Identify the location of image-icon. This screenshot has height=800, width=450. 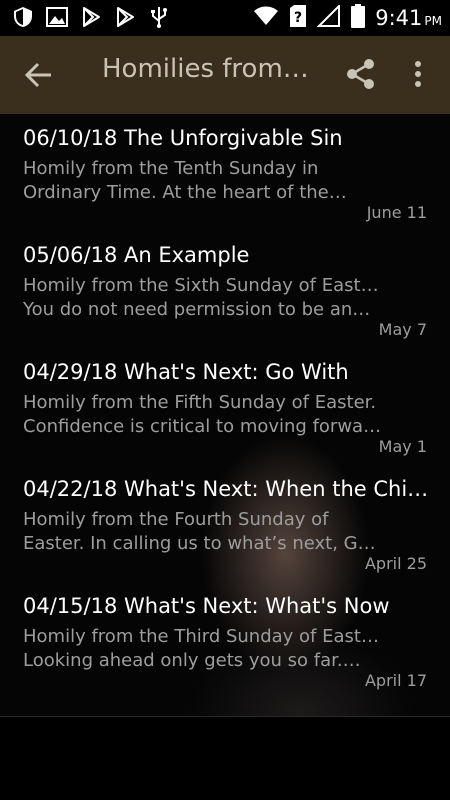
(57, 17).